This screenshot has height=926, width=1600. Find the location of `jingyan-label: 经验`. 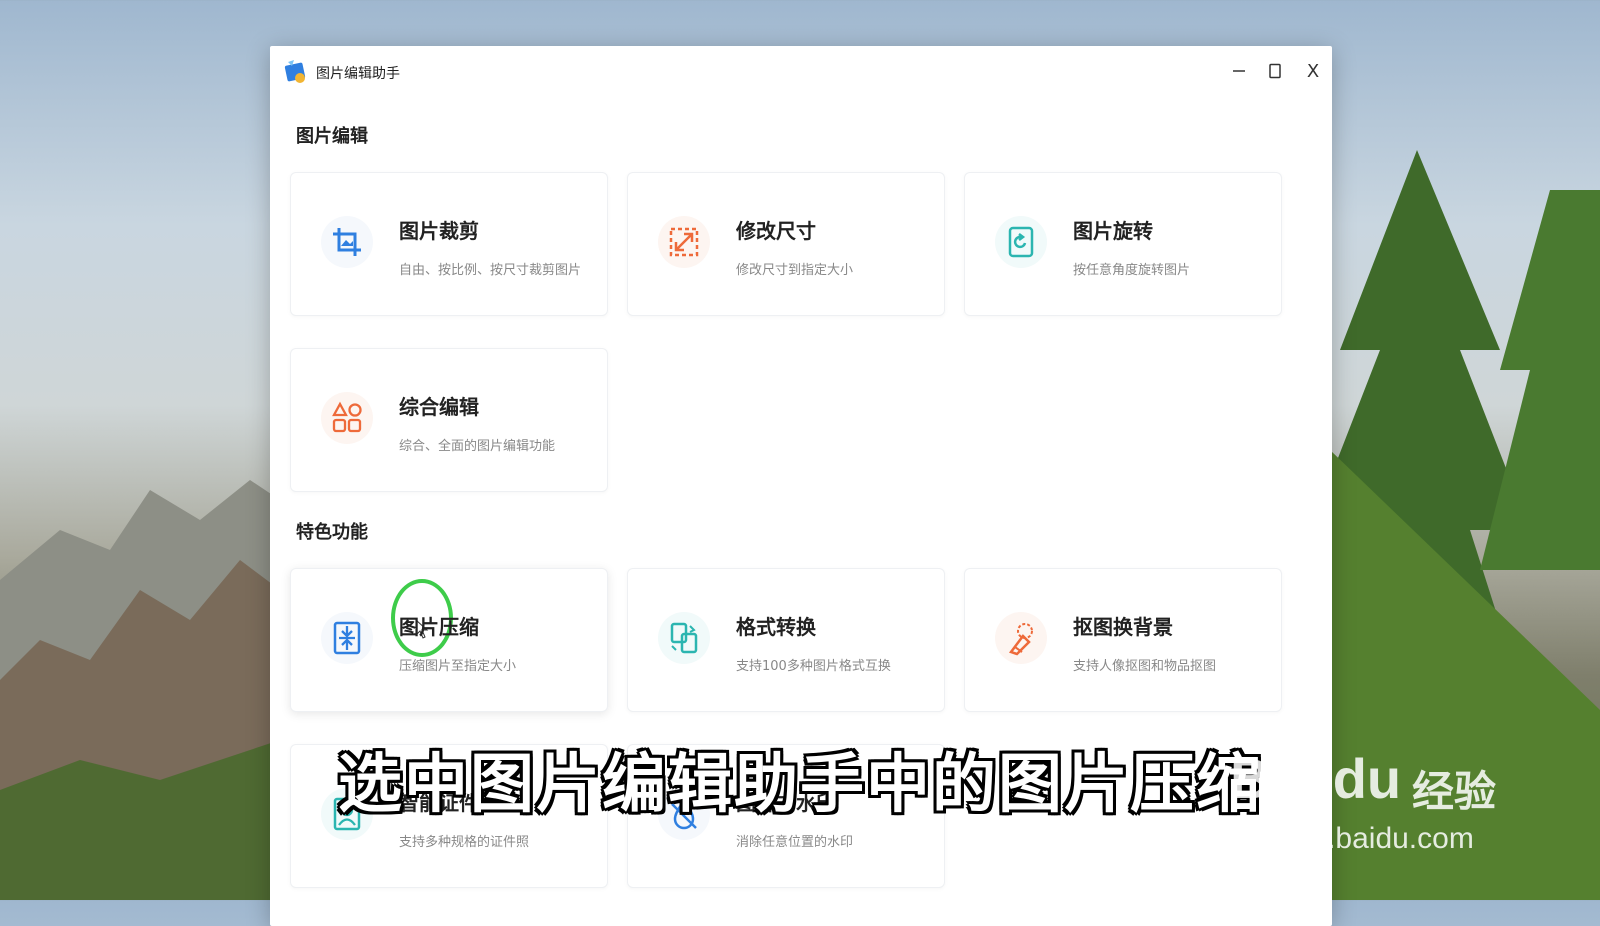

jingyan-label: 经验 is located at coordinates (1454, 791).